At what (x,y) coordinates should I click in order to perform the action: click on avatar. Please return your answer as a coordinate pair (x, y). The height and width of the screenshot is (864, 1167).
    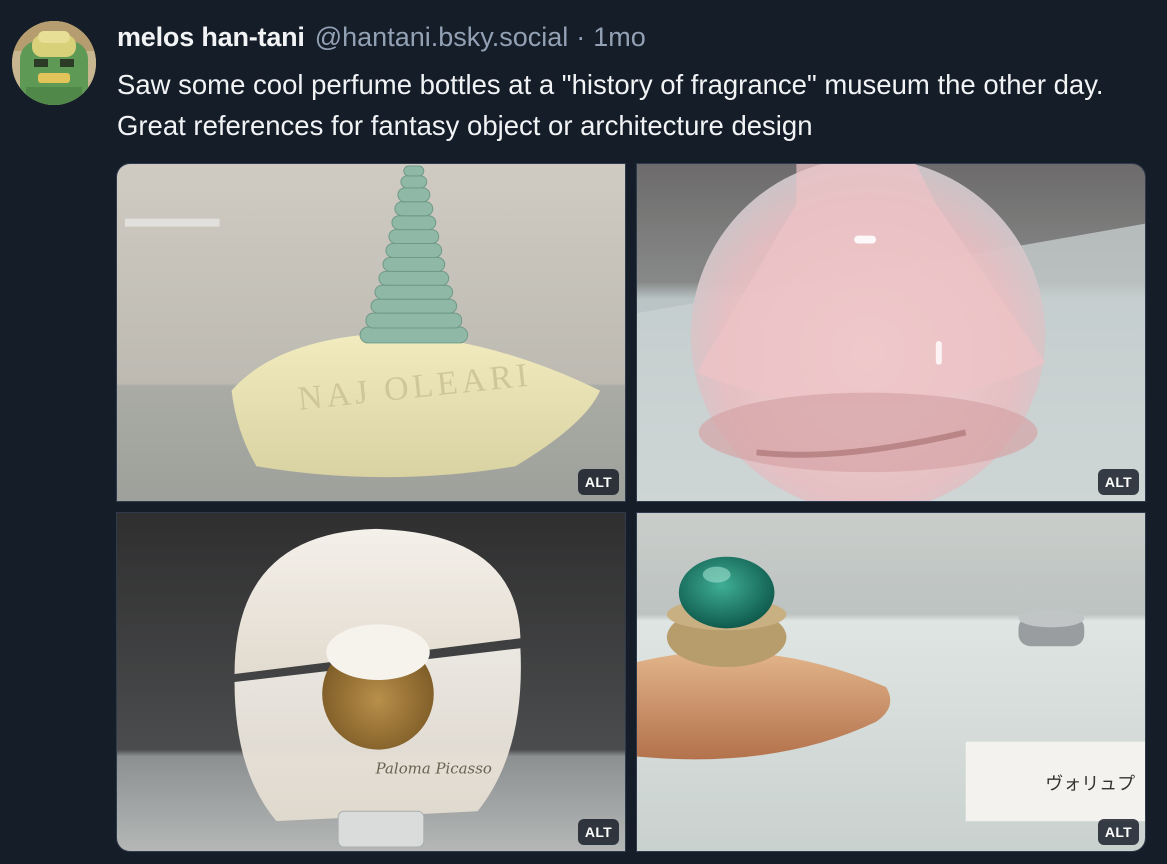
    Looking at the image, I should click on (54, 63).